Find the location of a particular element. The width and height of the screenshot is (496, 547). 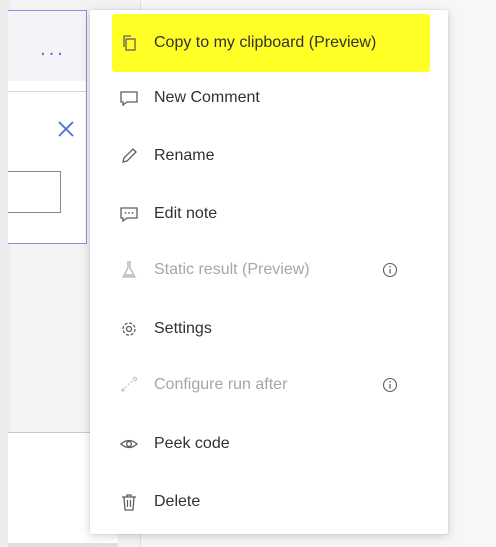

menu-item-static-result: Static result (Preview) is located at coordinates (269, 270).